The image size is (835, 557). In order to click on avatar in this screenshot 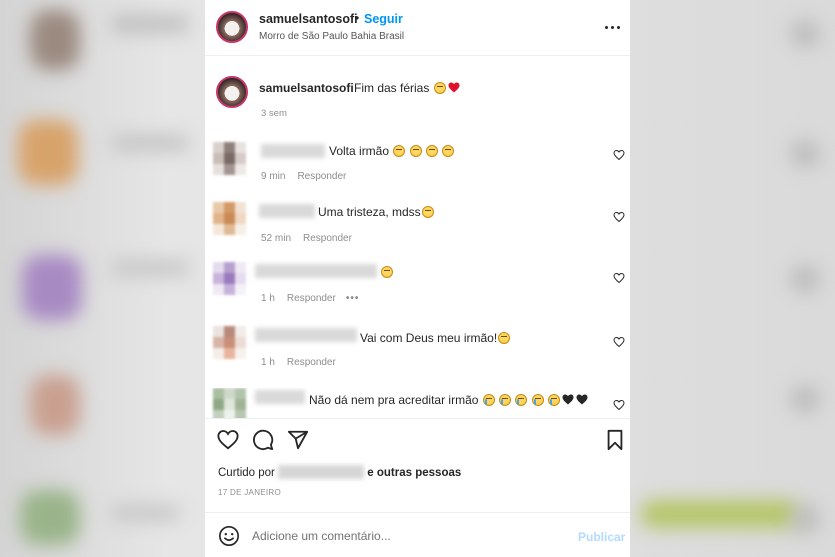, I will do `click(232, 27)`.